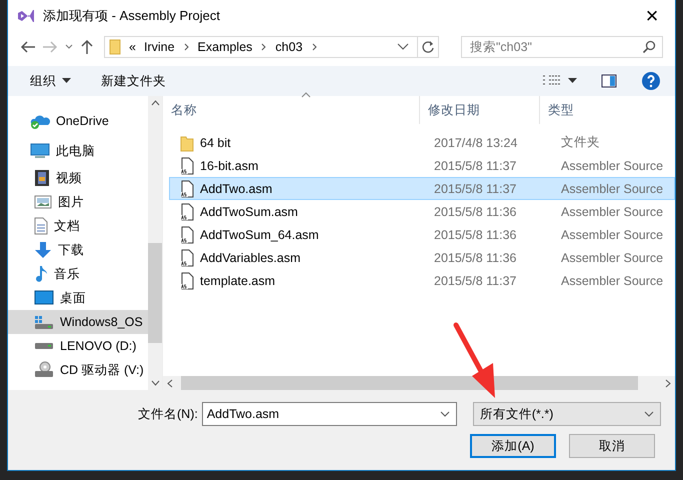 The image size is (683, 480). What do you see at coordinates (78, 250) in the screenshot?
I see `sidebar-item: 下载` at bounding box center [78, 250].